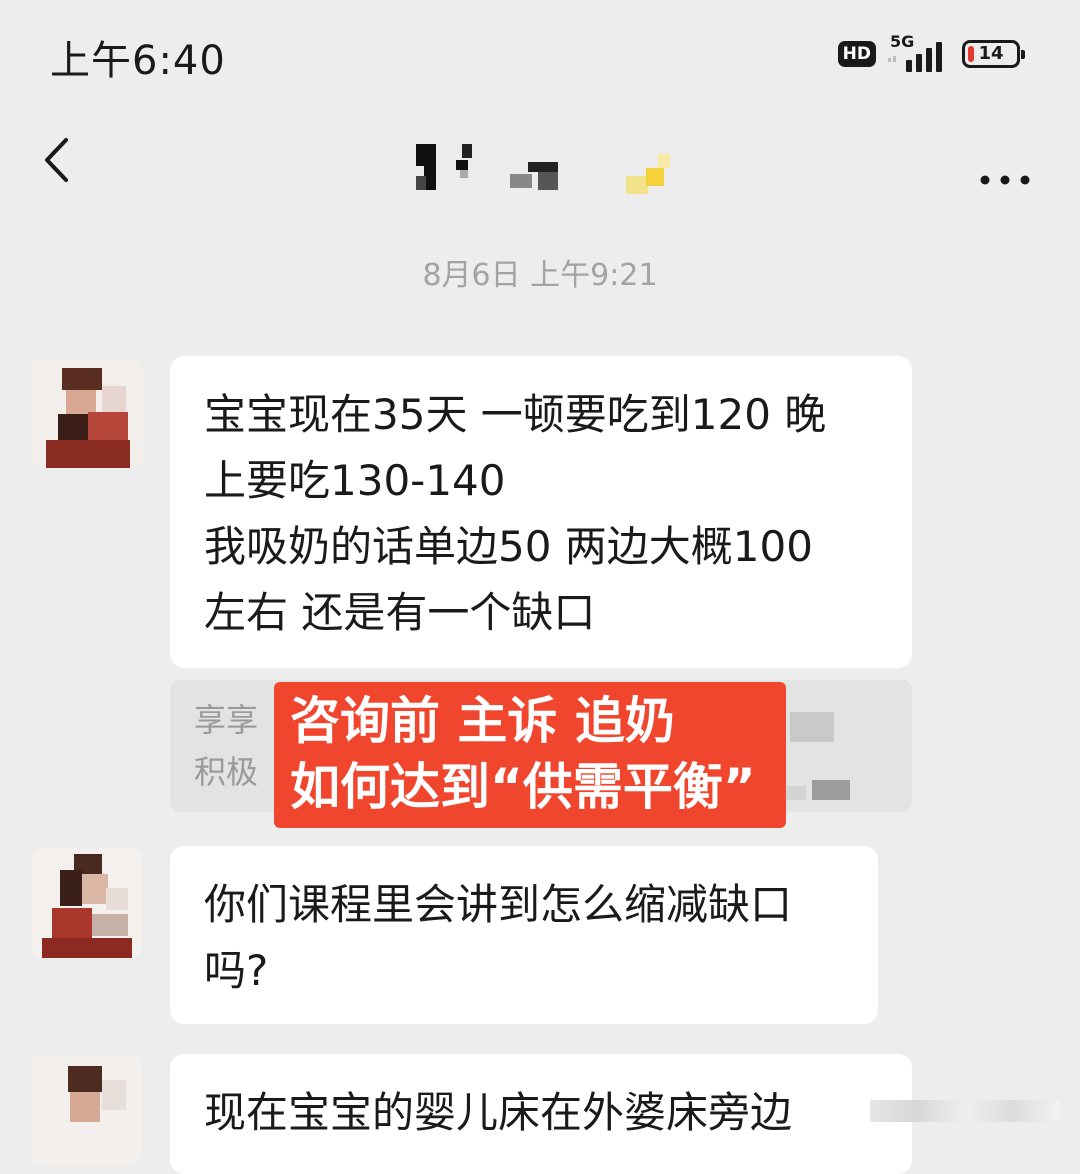 The width and height of the screenshot is (1080, 1174). I want to click on message-text-line: 你们课程里会讲到怎么缩减缺口, so click(498, 904).